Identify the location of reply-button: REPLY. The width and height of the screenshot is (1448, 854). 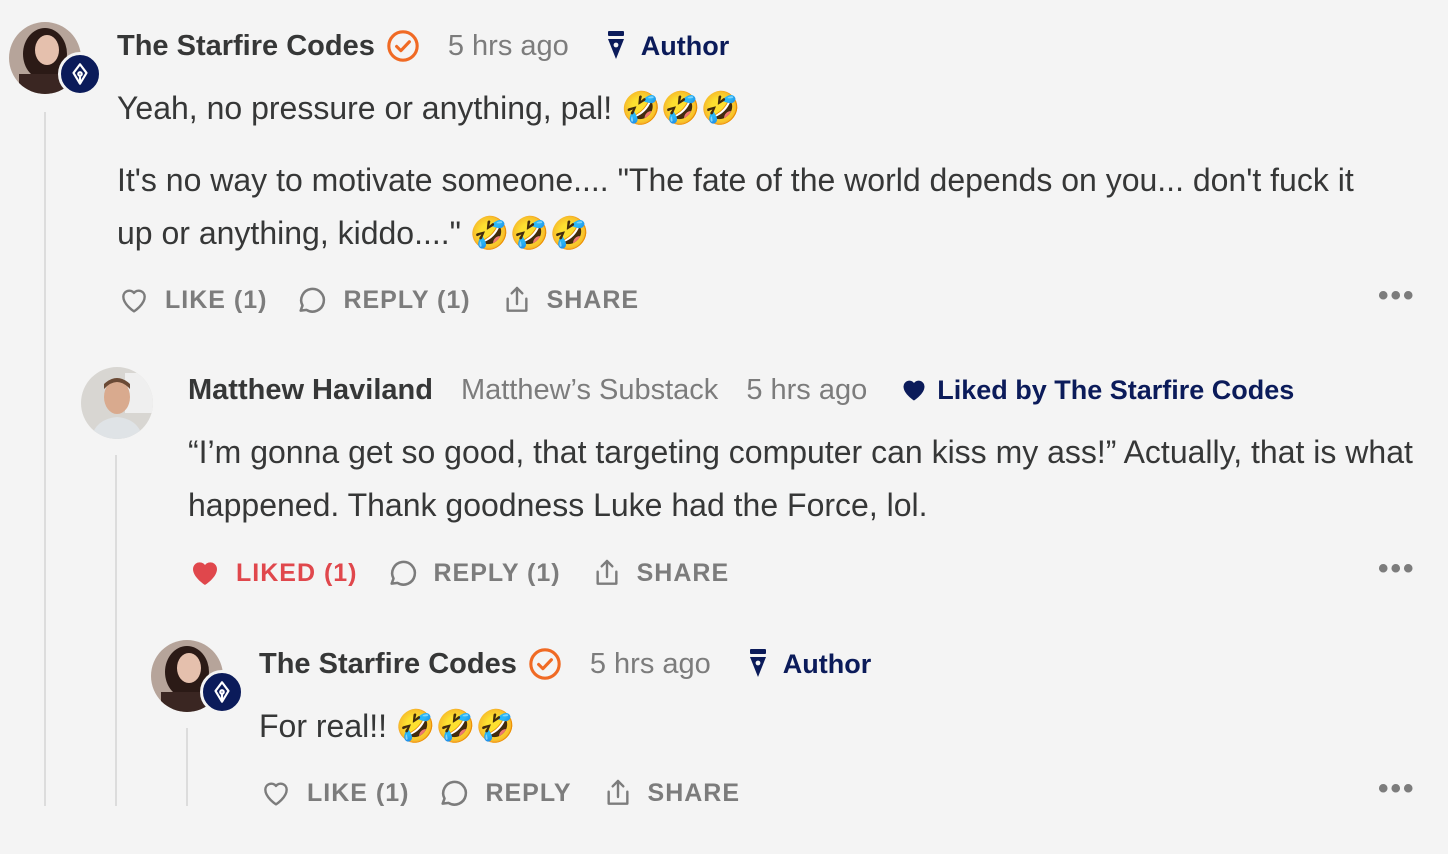
(504, 793).